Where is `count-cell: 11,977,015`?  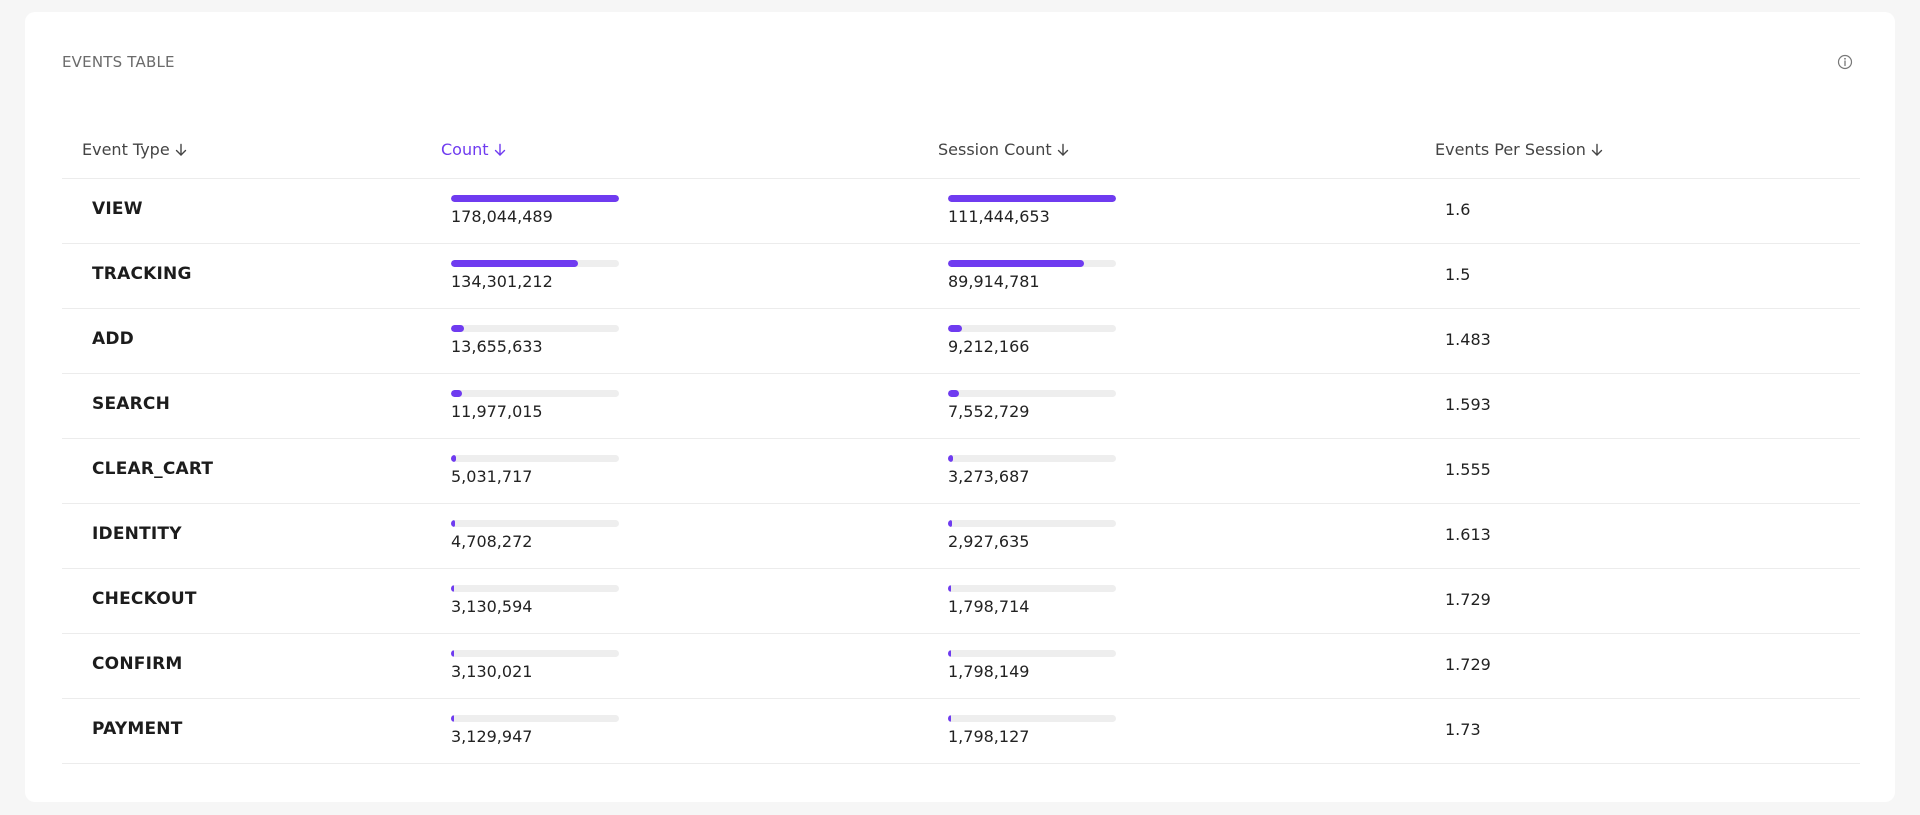
count-cell: 11,977,015 is located at coordinates (535, 405).